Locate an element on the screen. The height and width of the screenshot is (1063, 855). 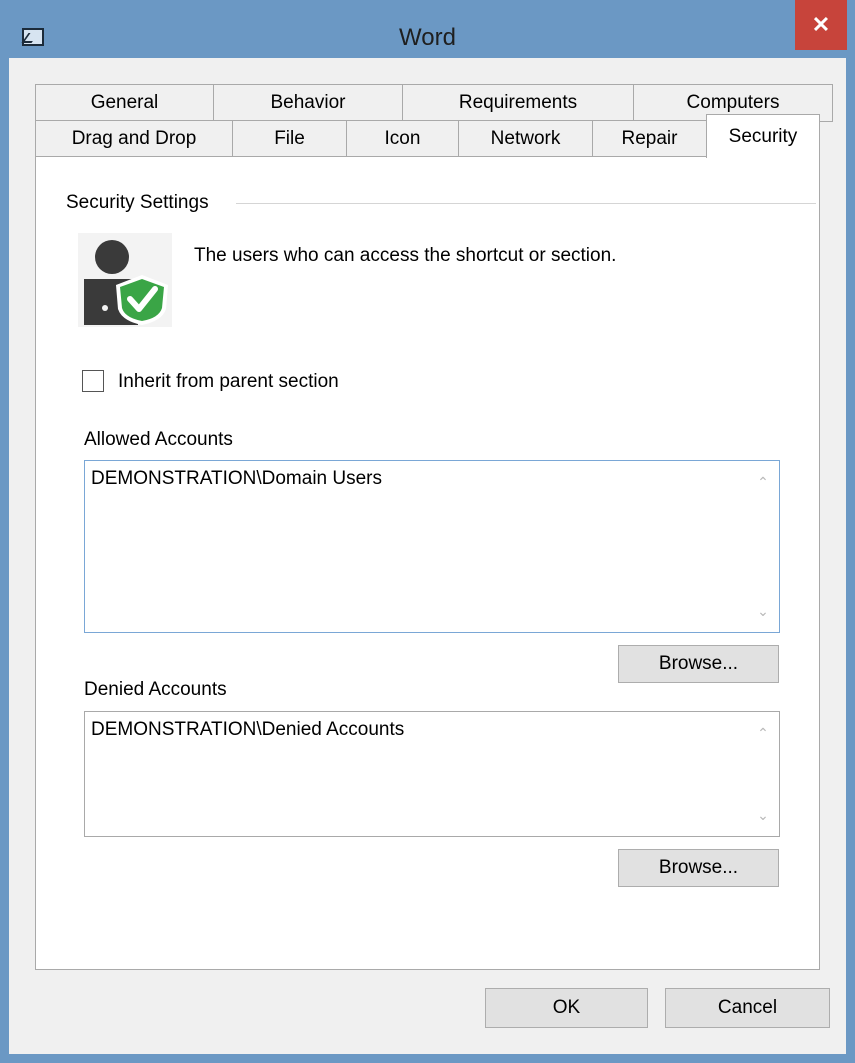
inherit-label: Inherit from parent section is located at coordinates (228, 382).